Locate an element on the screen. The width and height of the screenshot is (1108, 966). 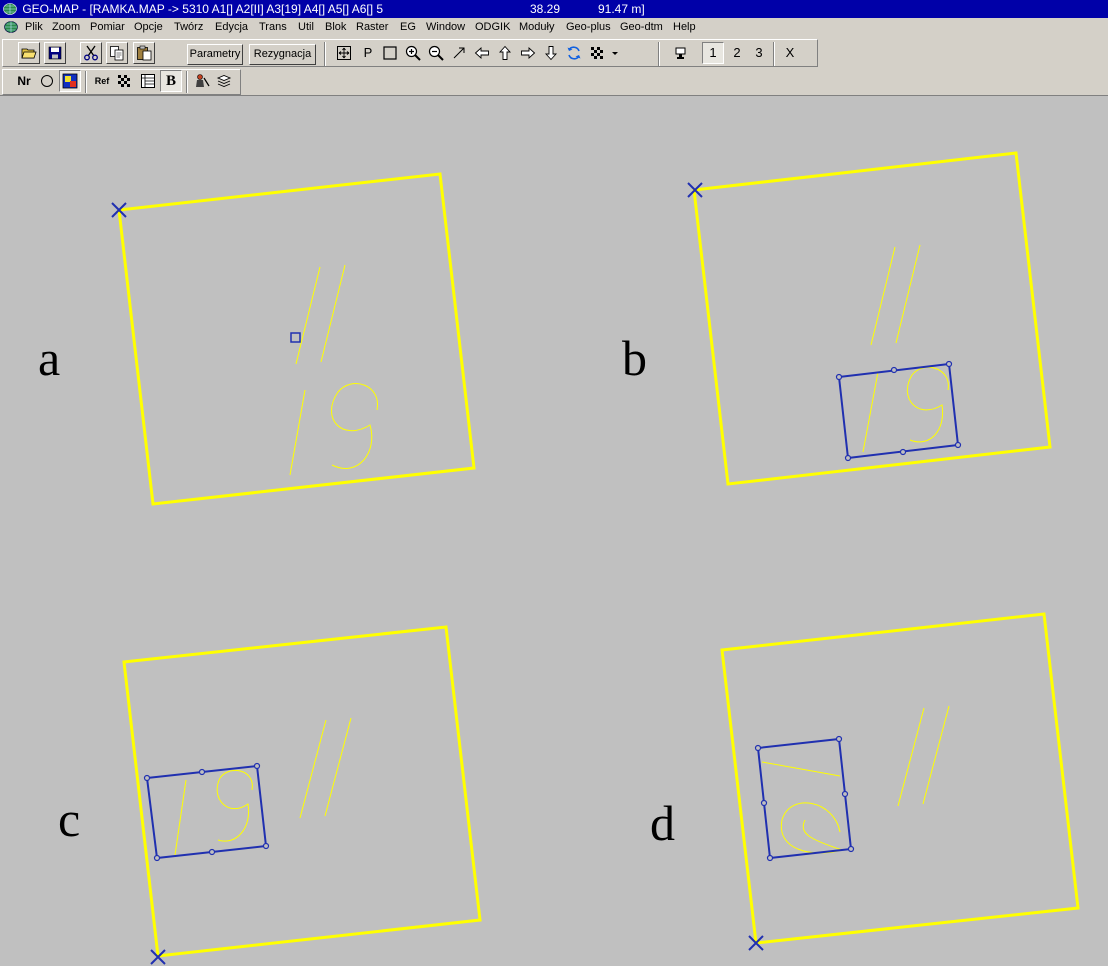
arrow-left-icon is located at coordinates (481, 53).